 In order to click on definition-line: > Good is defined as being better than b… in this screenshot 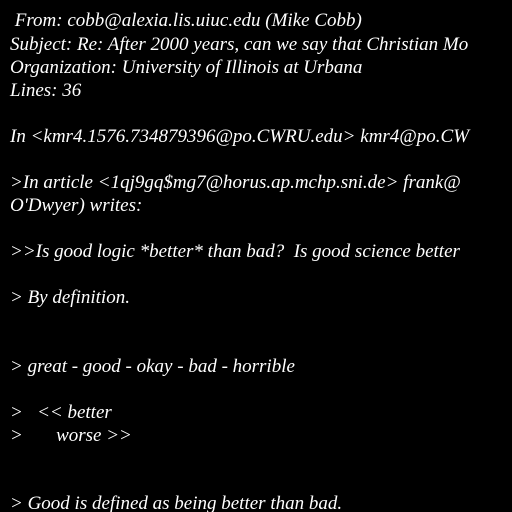, I will do `click(176, 502)`.